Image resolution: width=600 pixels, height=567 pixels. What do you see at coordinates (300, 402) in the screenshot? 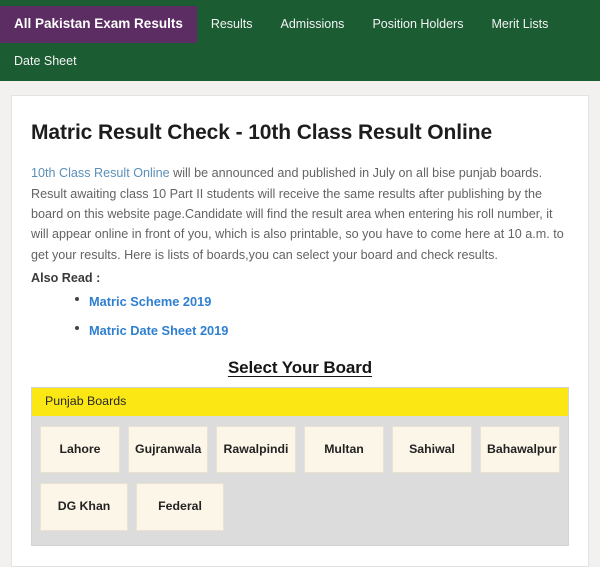
I see `panel-header-punjab-boards: Punjab Boards` at bounding box center [300, 402].